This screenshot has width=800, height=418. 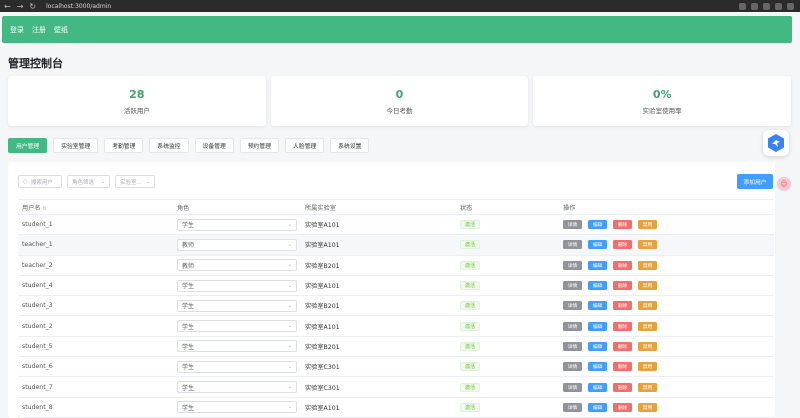 What do you see at coordinates (776, 143) in the screenshot?
I see `assistant-widget` at bounding box center [776, 143].